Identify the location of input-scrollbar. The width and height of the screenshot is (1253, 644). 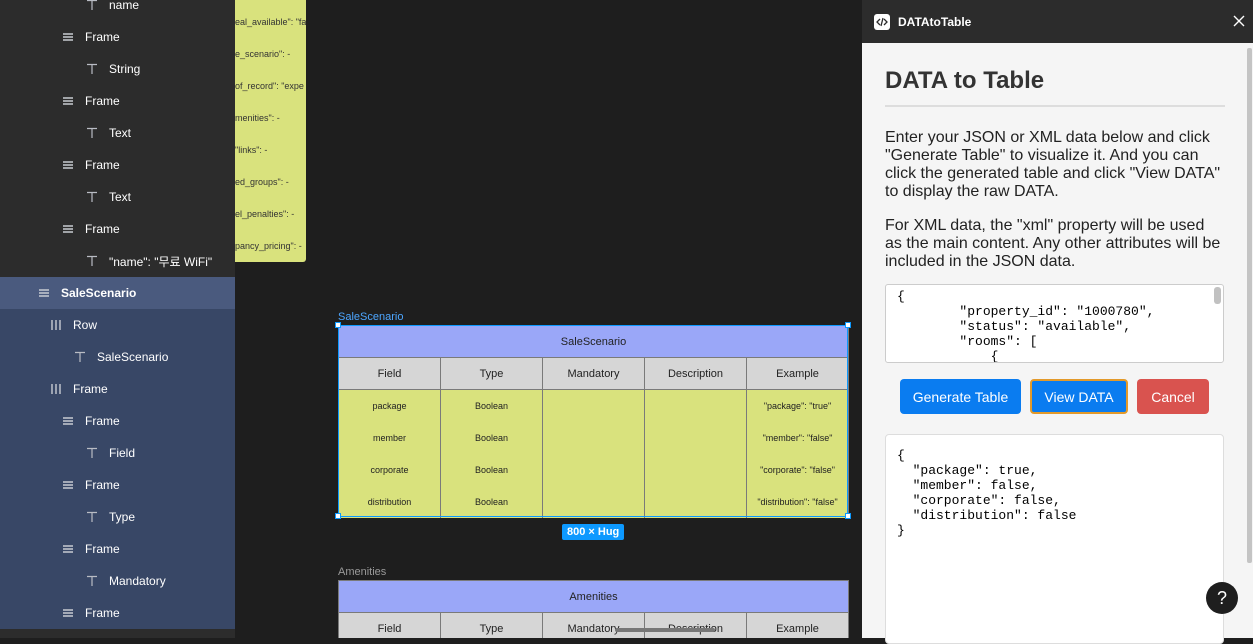
(1217, 295).